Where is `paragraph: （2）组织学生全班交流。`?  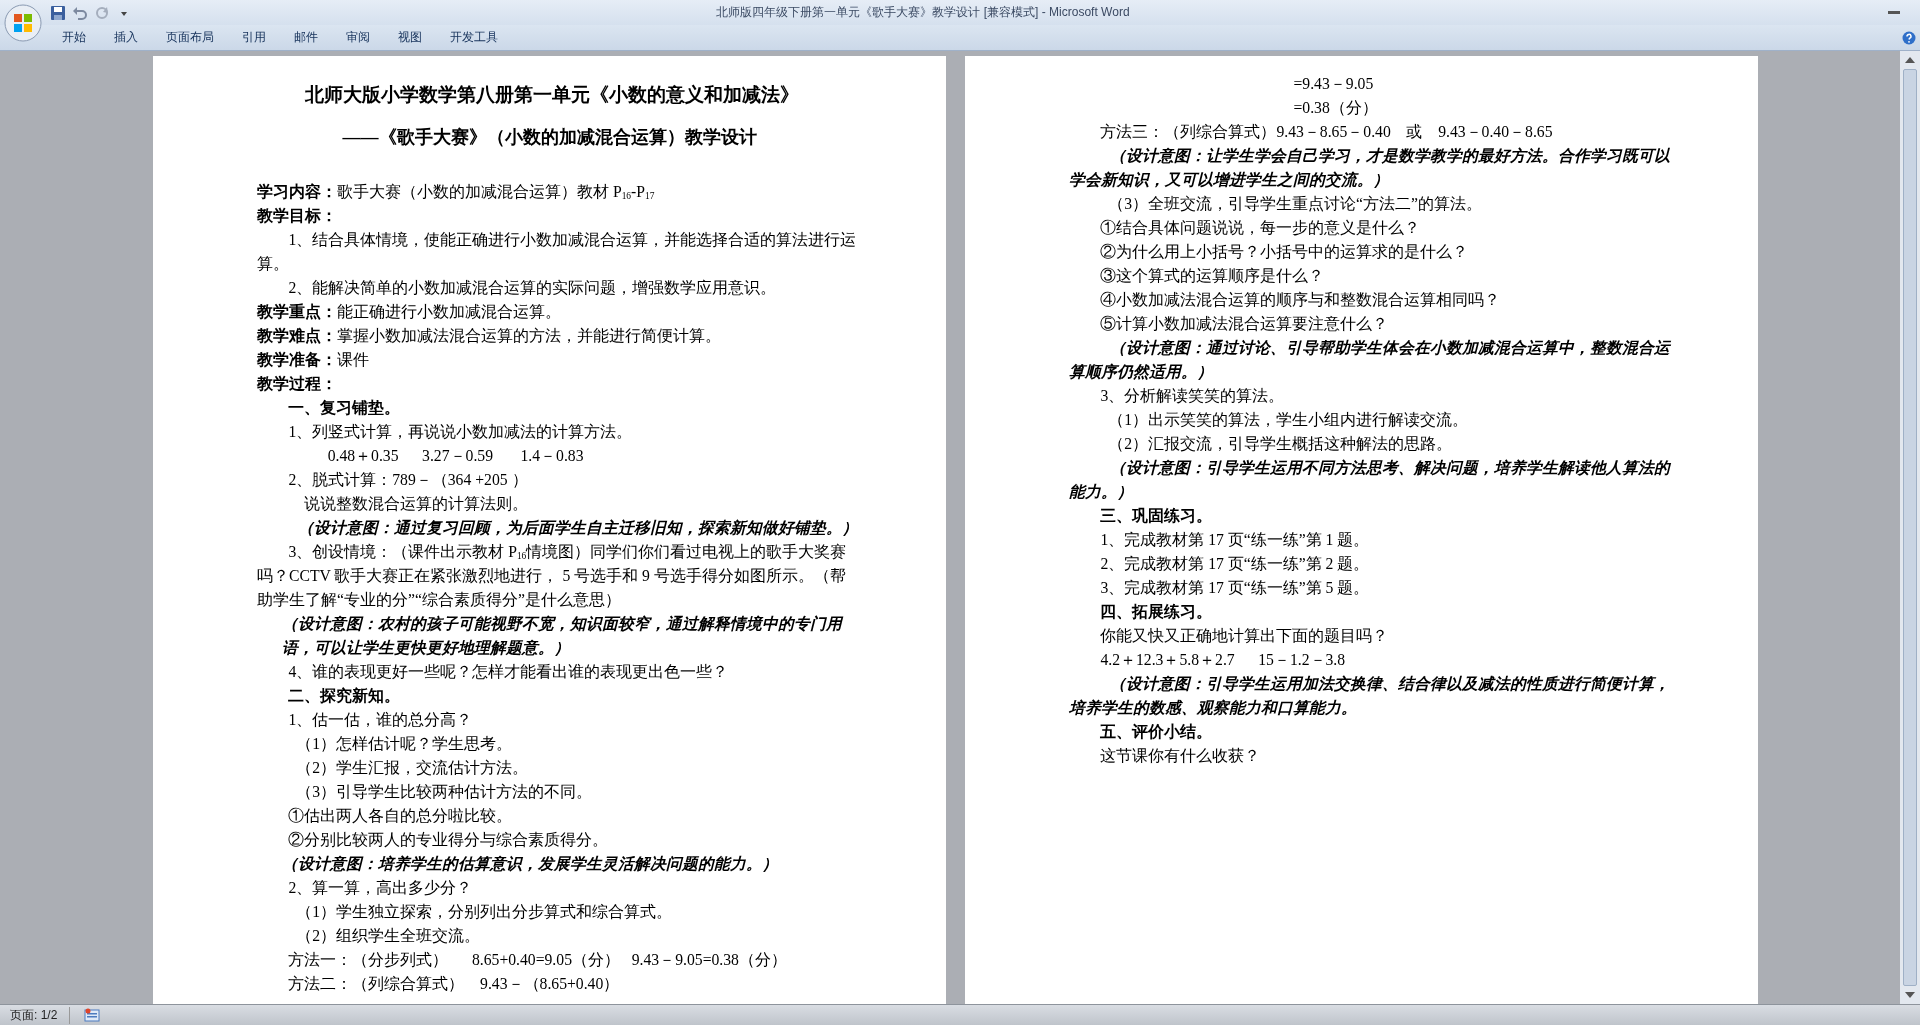
paragraph: （2）组织学生全班交流。 is located at coordinates (388, 936).